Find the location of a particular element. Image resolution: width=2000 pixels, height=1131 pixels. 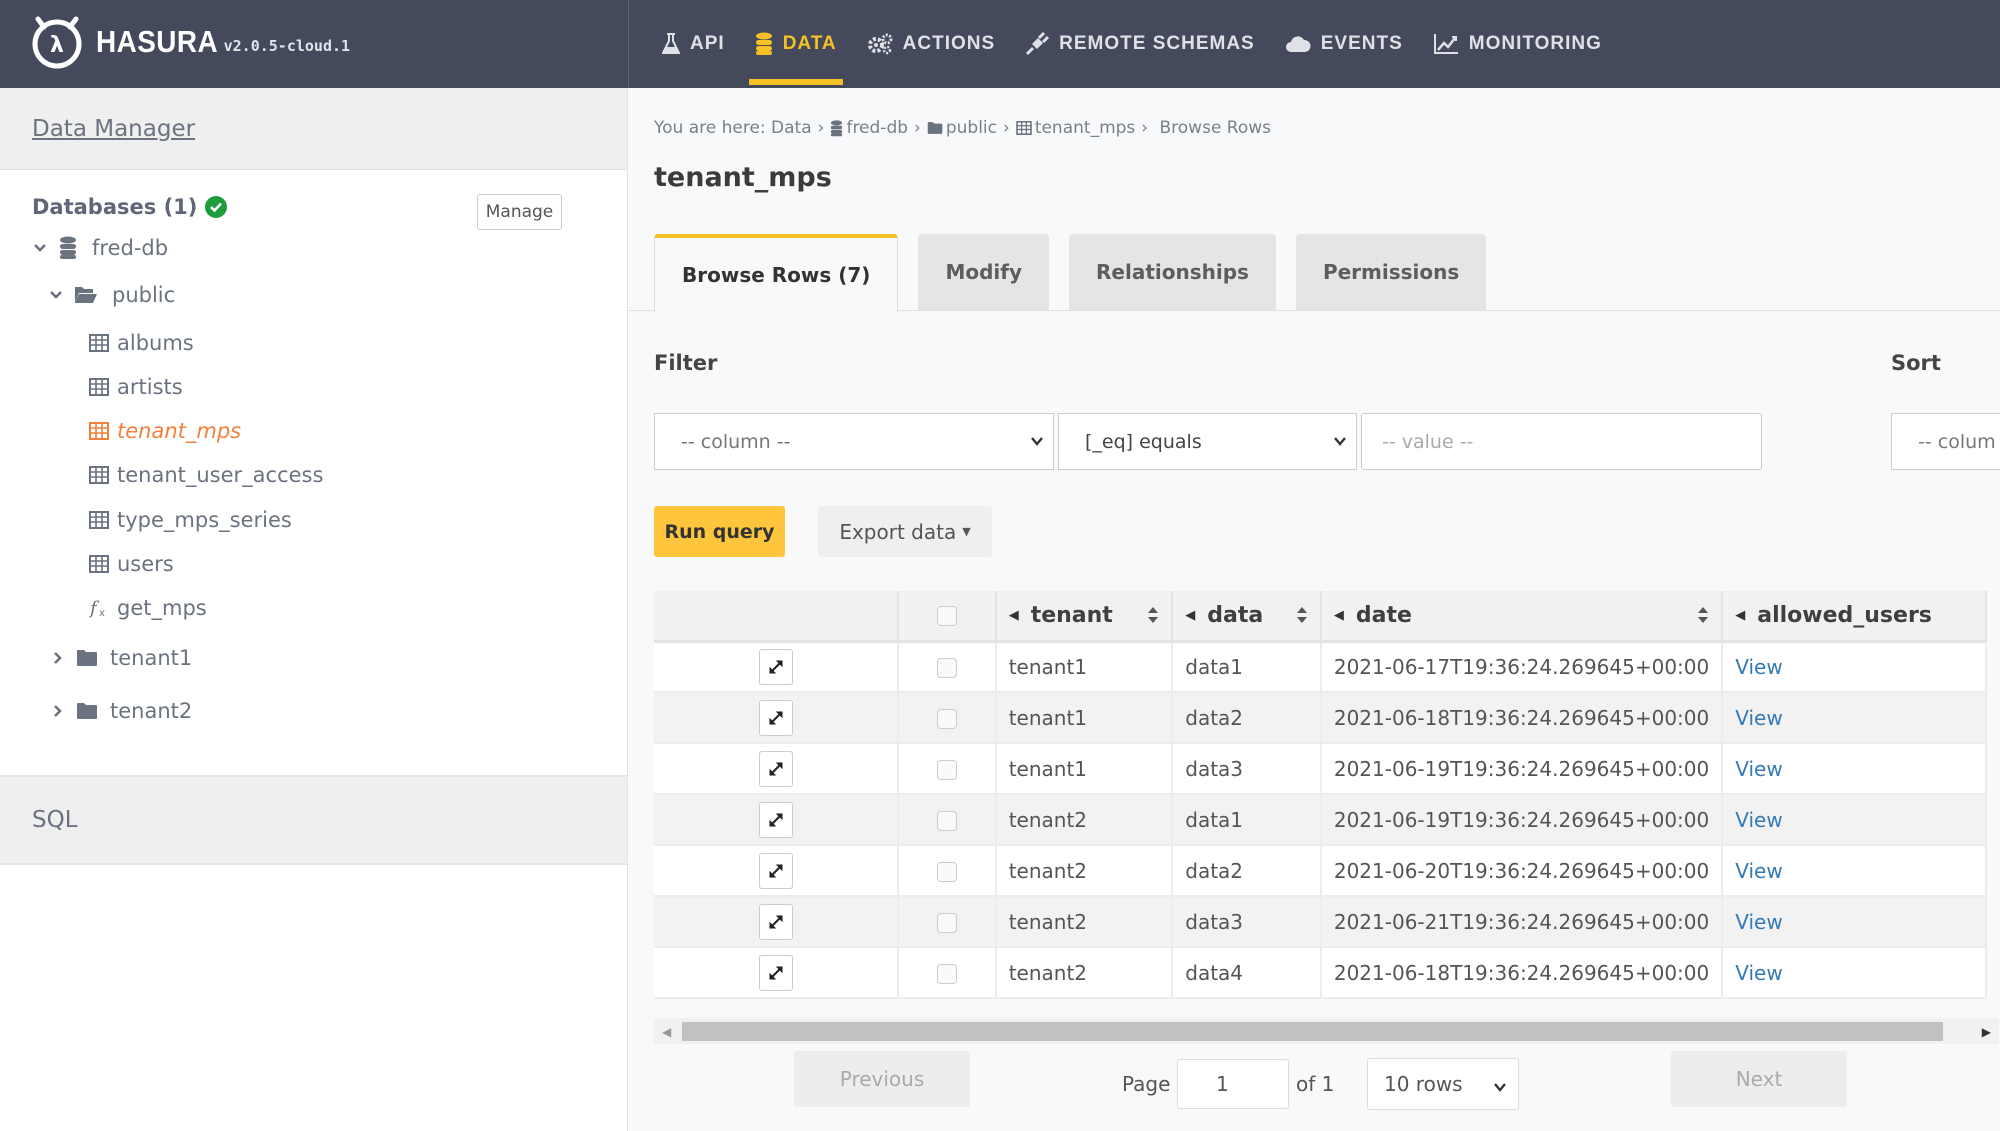

tree-function-get-mps: fx get_mps is located at coordinates (148, 608).